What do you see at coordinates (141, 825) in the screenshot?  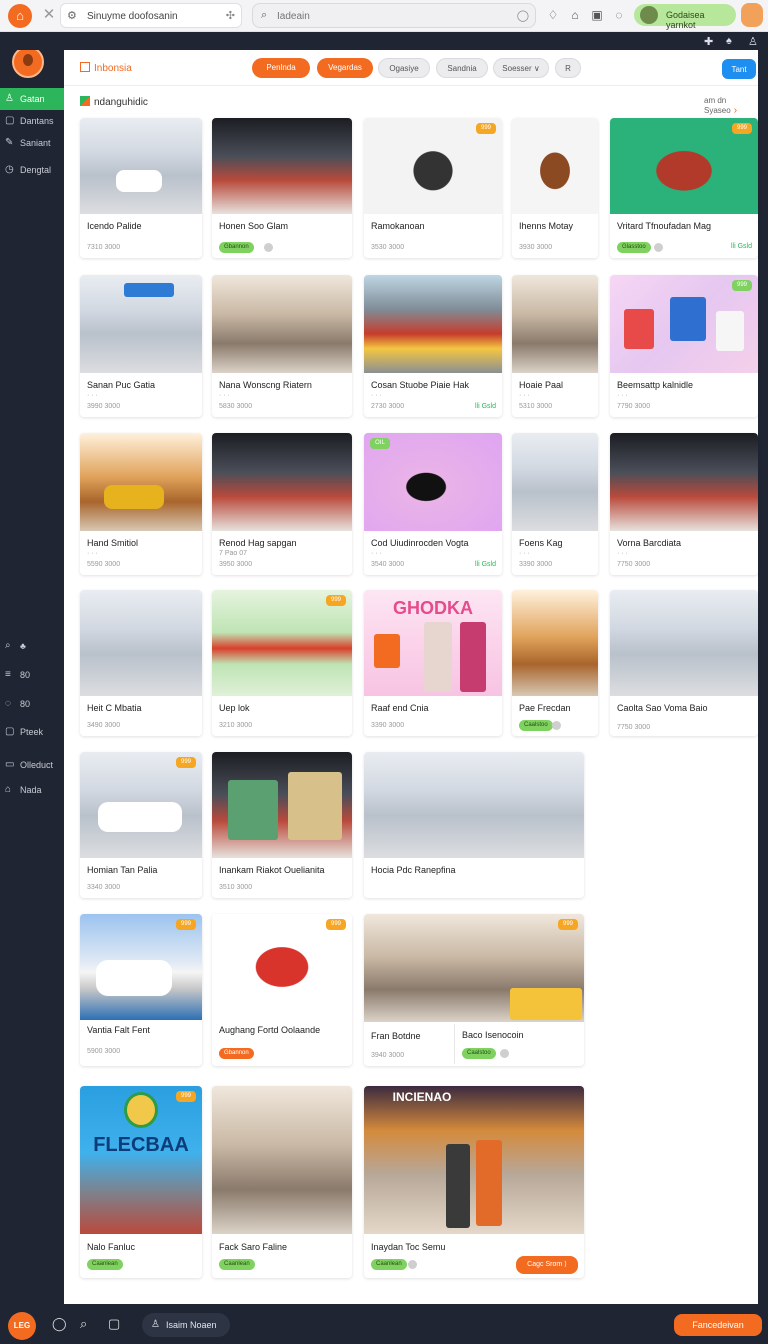 I see `card: 999 Homian Tan Palia 3340 3000` at bounding box center [141, 825].